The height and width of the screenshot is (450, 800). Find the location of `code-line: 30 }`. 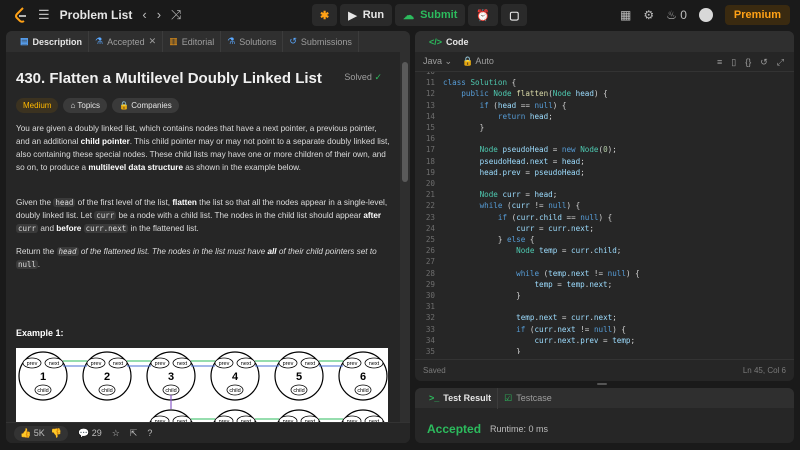

code-line: 30 } is located at coordinates (468, 296).